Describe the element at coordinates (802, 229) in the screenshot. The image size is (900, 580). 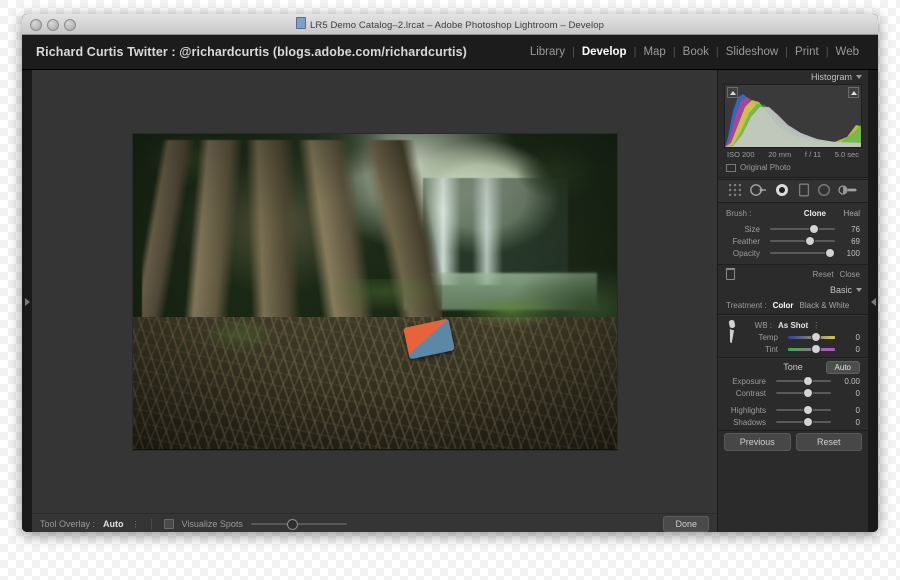
I see `brush-size-slider` at that location.